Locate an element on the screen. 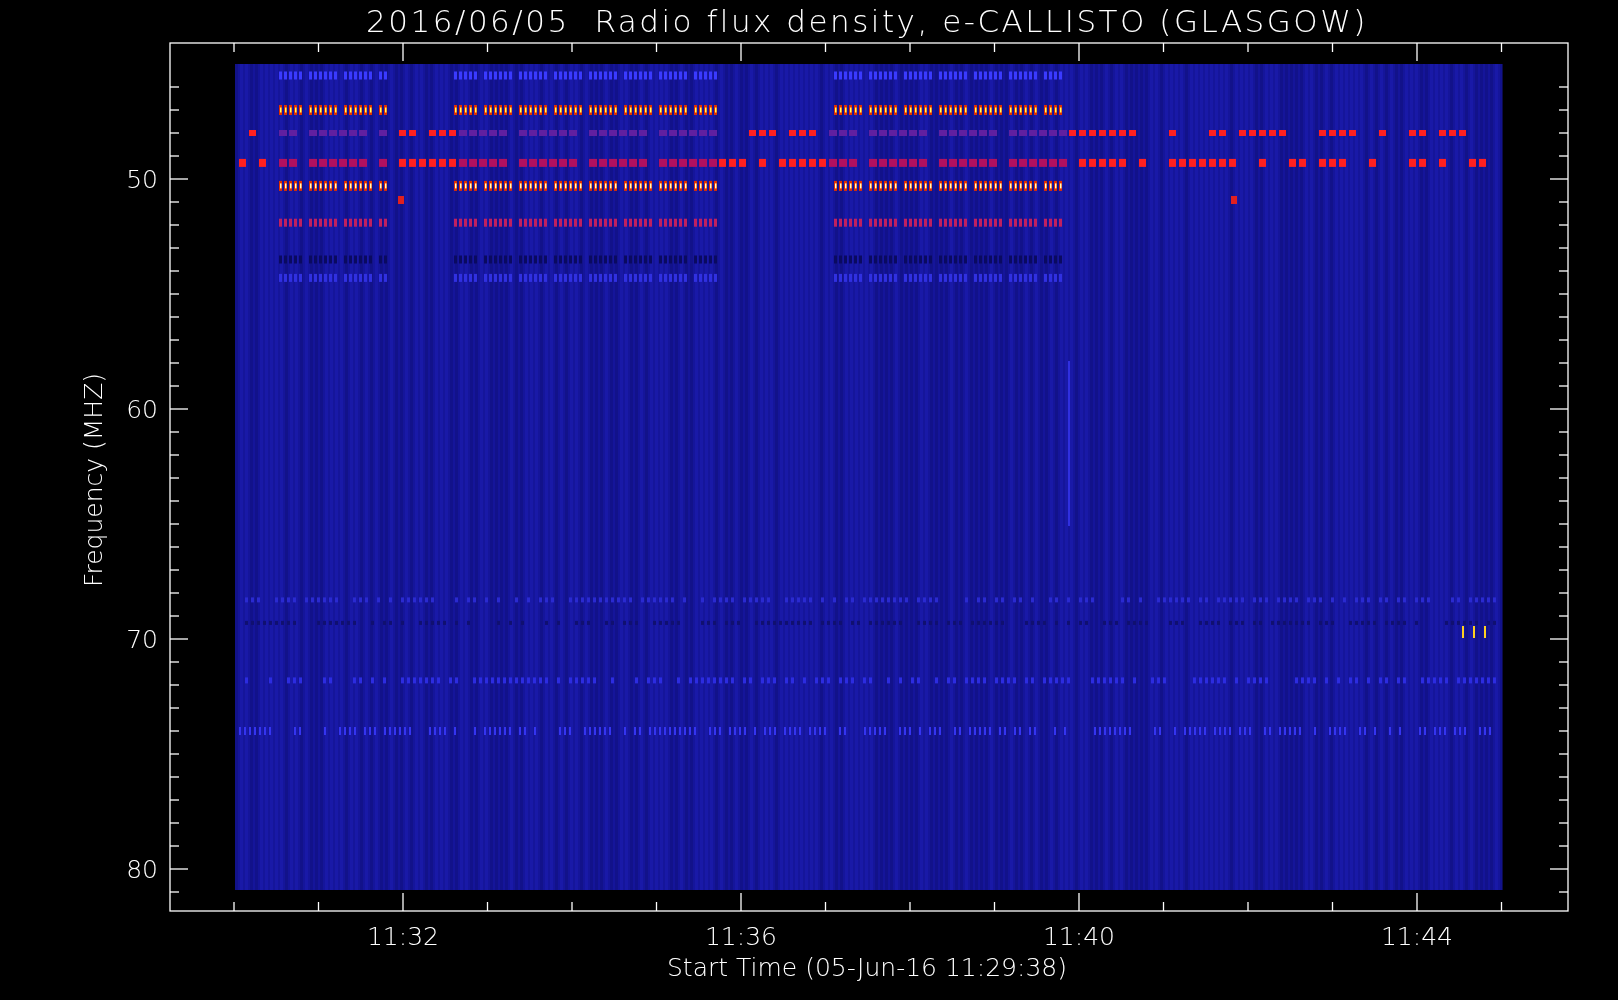 The height and width of the screenshot is (1000, 1618). x-tick-label: 11:36 is located at coordinates (741, 936).